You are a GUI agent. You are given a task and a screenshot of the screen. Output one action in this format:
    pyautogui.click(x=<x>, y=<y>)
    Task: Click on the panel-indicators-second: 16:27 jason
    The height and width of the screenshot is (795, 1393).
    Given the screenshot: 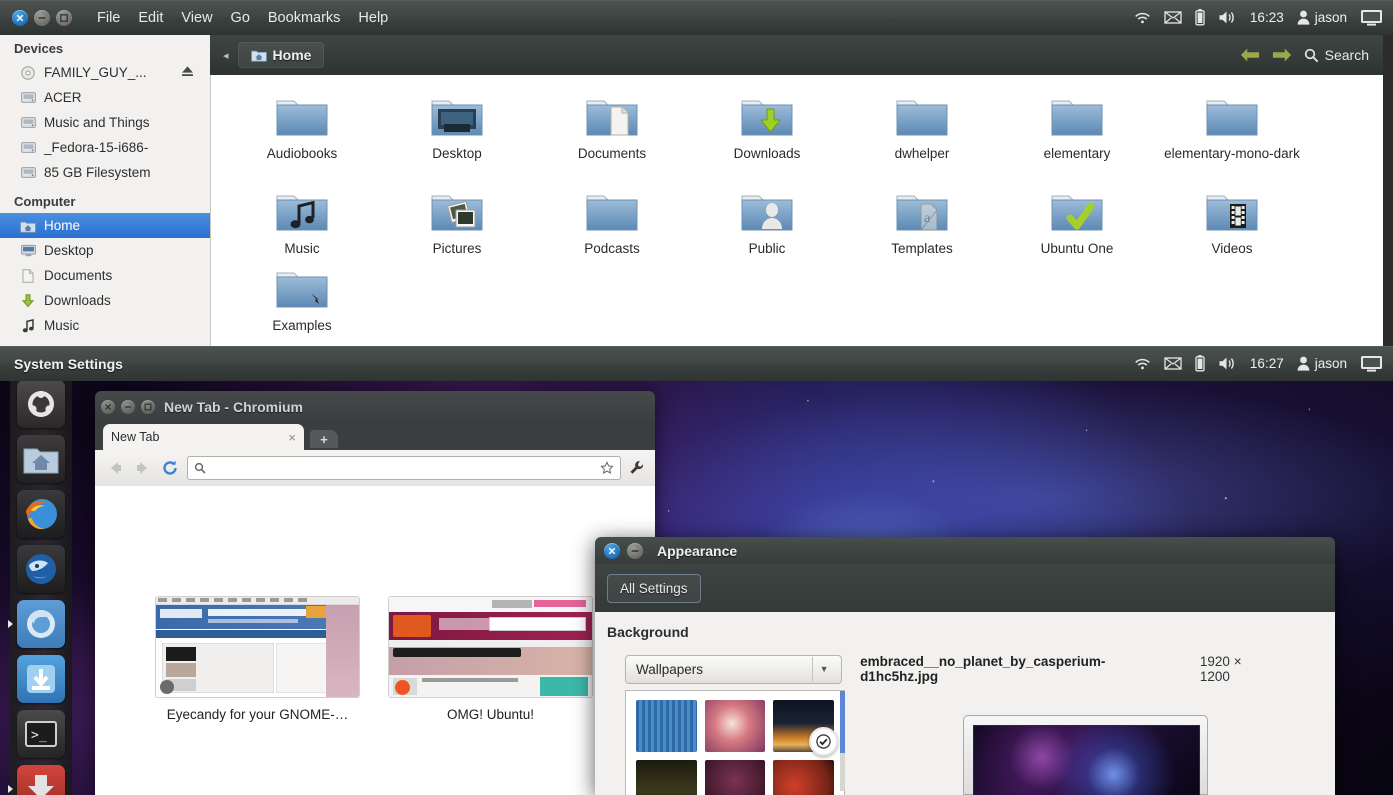 What is the action you would take?
    pyautogui.click(x=1258, y=363)
    